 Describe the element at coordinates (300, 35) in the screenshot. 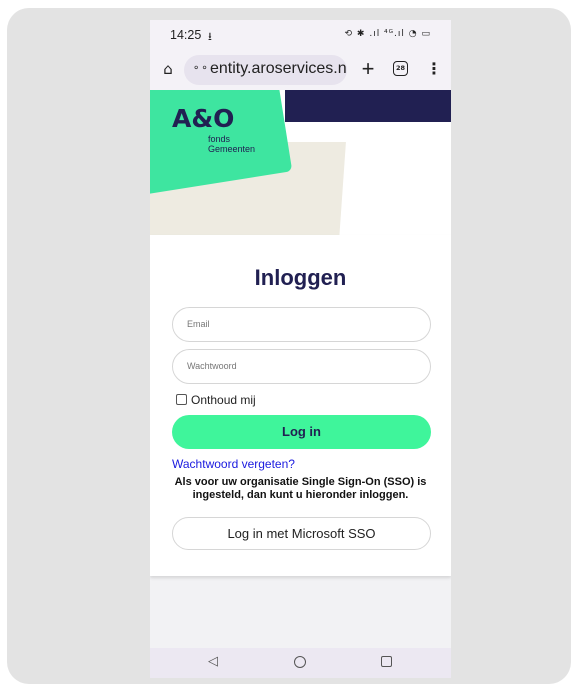

I see `status-bar: 14:25 ⭳ ⟲ ✱ .ıl ⁴ᴳ.ıl ◔ ▭` at that location.